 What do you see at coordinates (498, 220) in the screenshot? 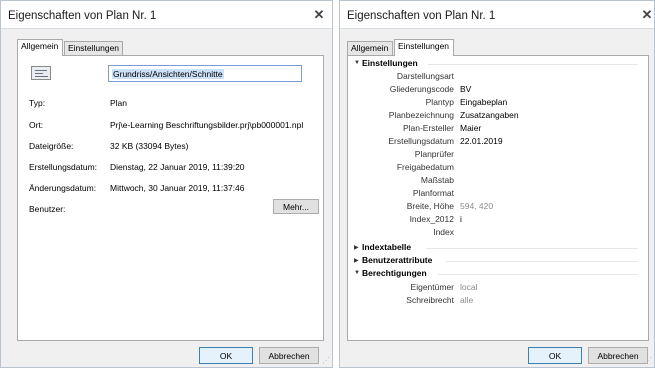
I see `prop-row: Index_2012 i` at bounding box center [498, 220].